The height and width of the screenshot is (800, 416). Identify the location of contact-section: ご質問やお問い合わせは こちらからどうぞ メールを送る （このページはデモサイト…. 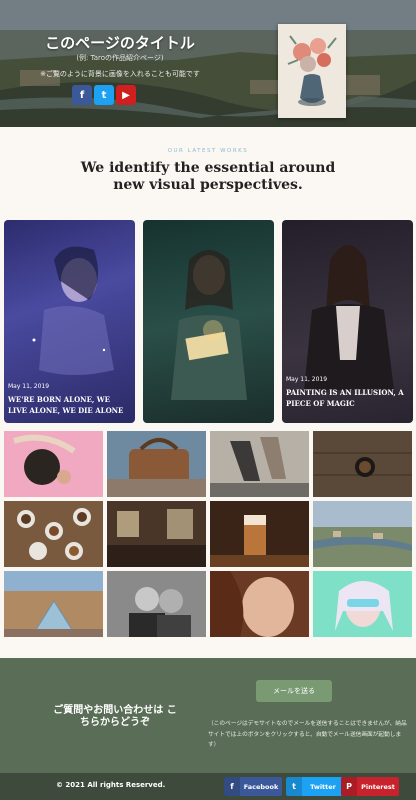
(208, 715).